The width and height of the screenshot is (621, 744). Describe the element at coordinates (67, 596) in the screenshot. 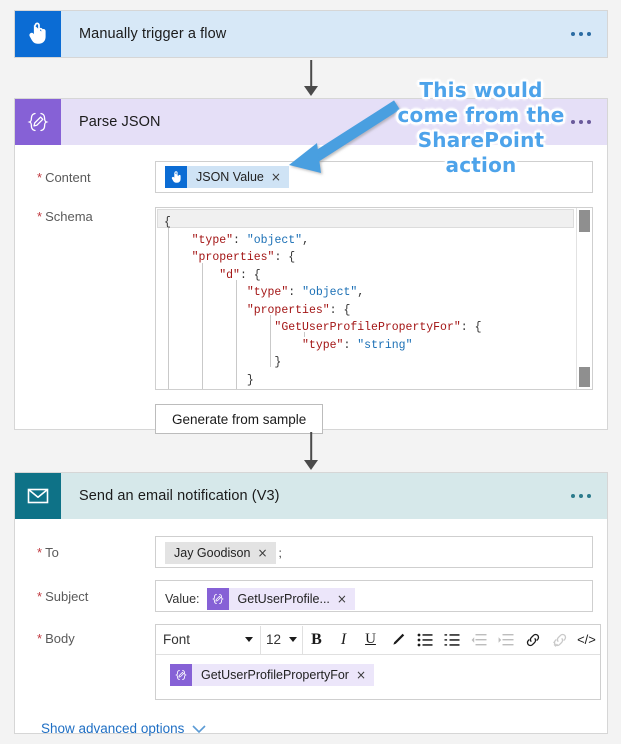

I see `subject-label-text: Subject` at that location.